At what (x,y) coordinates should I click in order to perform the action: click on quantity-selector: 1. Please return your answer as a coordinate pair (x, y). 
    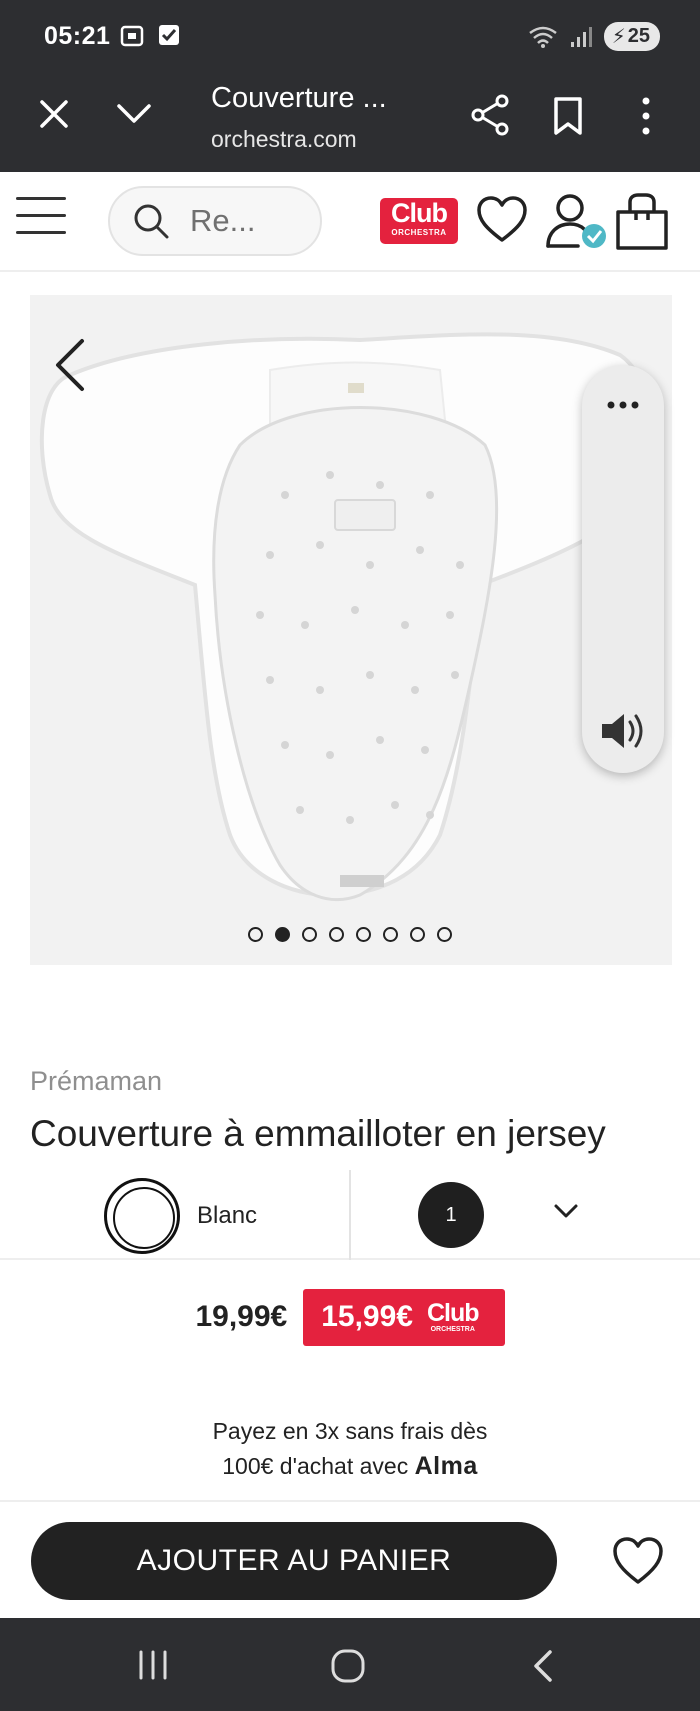
    Looking at the image, I should click on (451, 1215).